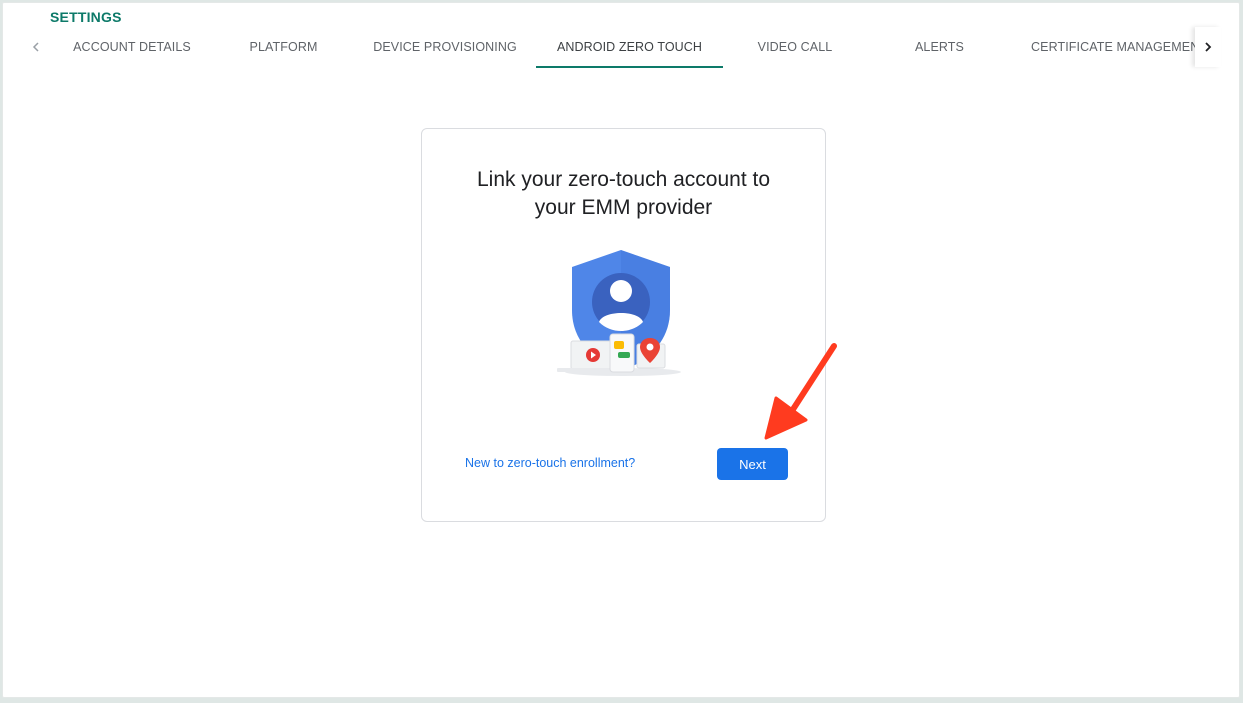 This screenshot has width=1243, height=703. Describe the element at coordinates (132, 47) in the screenshot. I see `tab-account-details: ACCOUNT DETAILS` at that location.